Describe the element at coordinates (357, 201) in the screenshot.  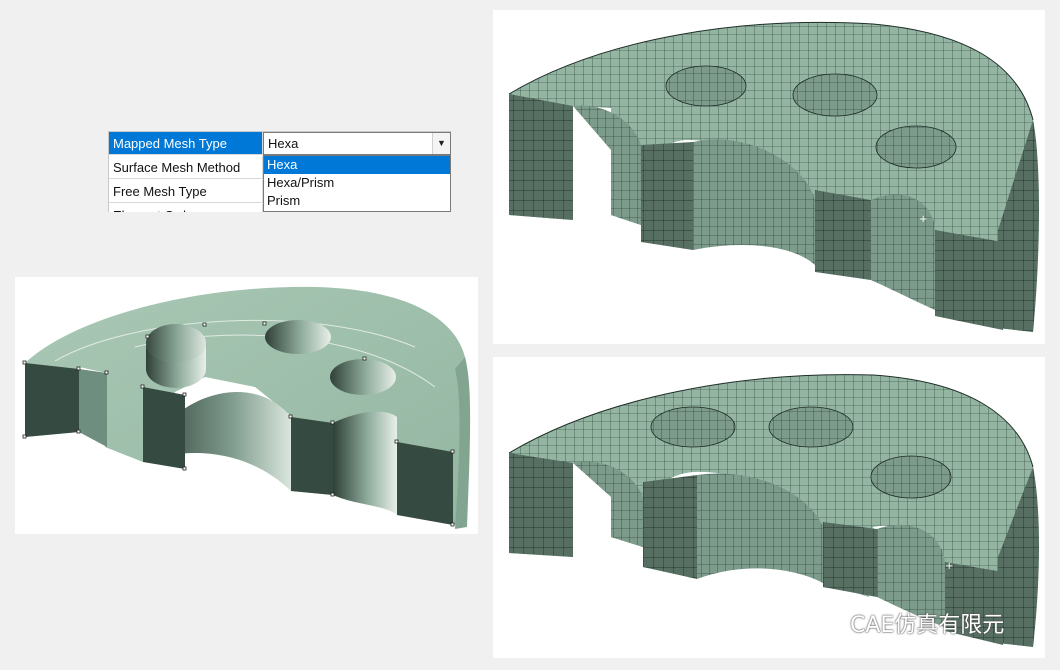
I see `option-prism: Prism` at that location.